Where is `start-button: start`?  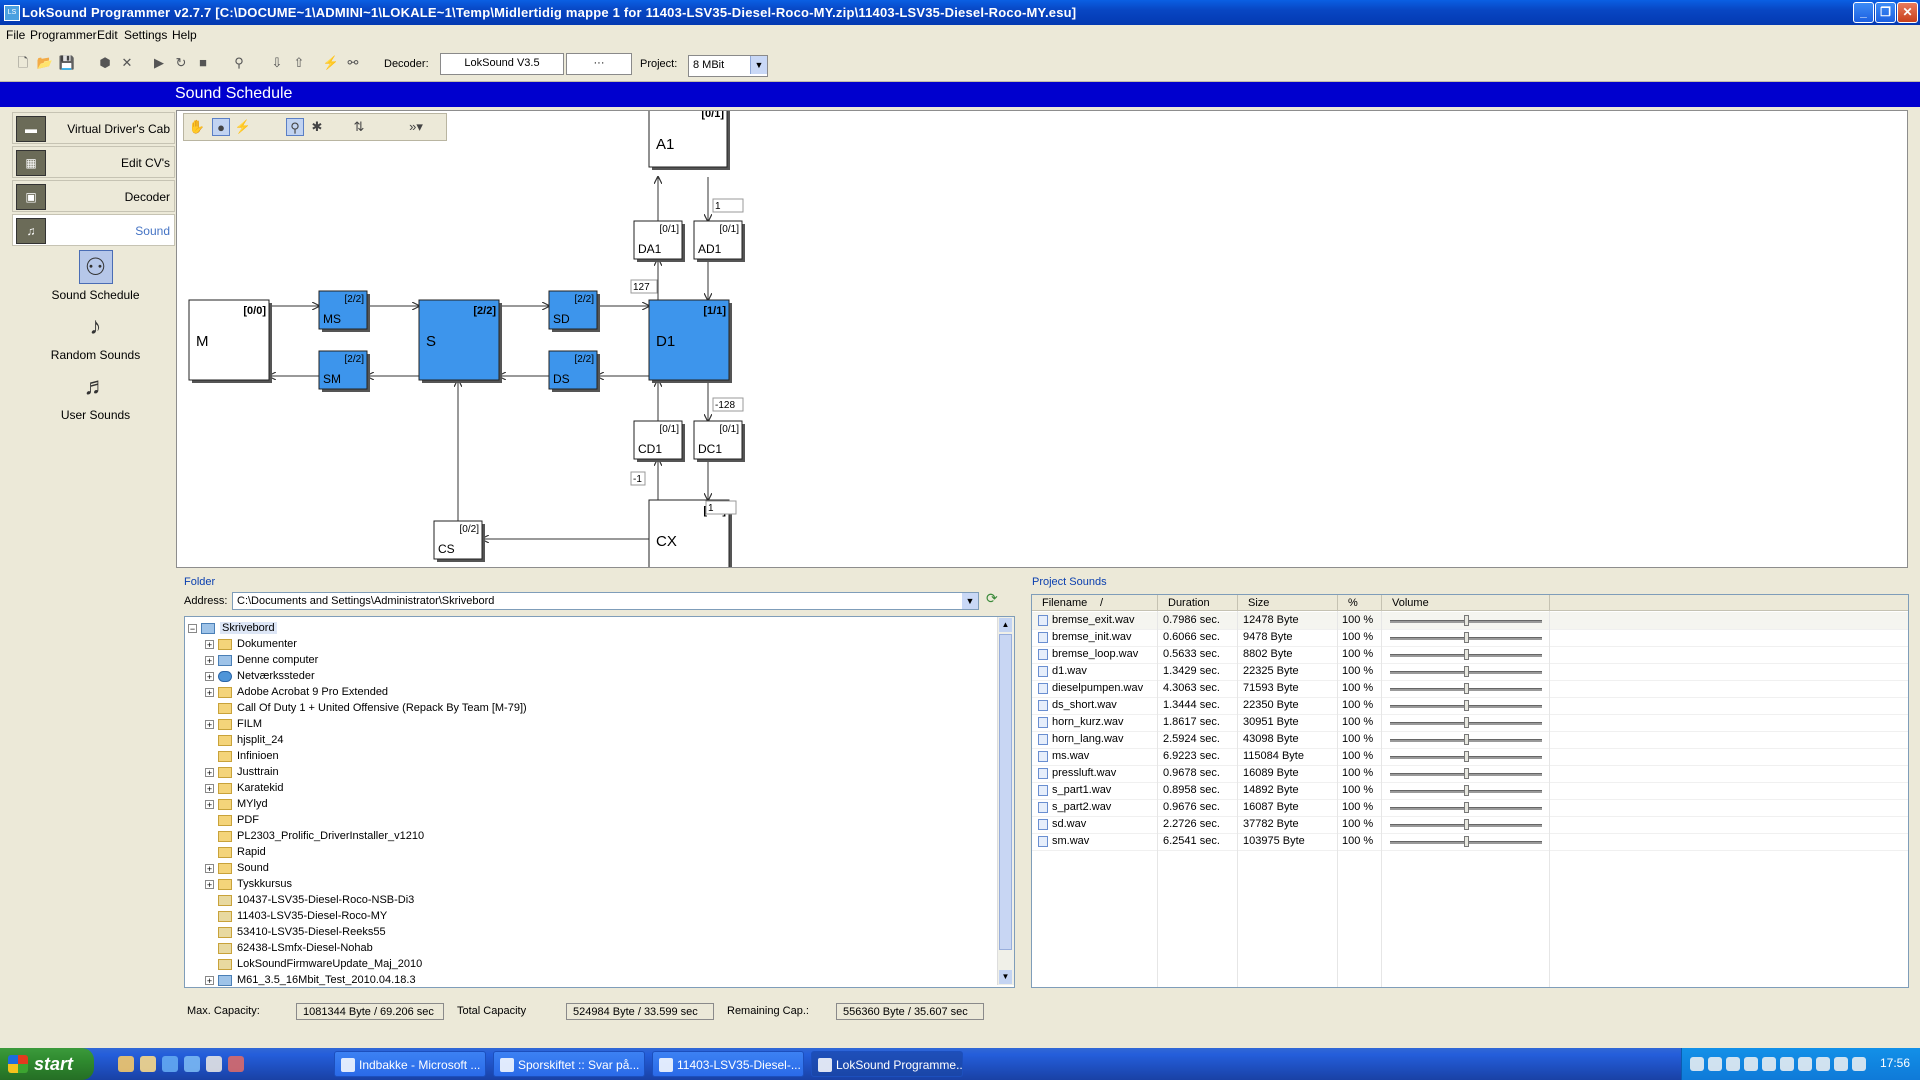
start-button: start is located at coordinates (47, 1064).